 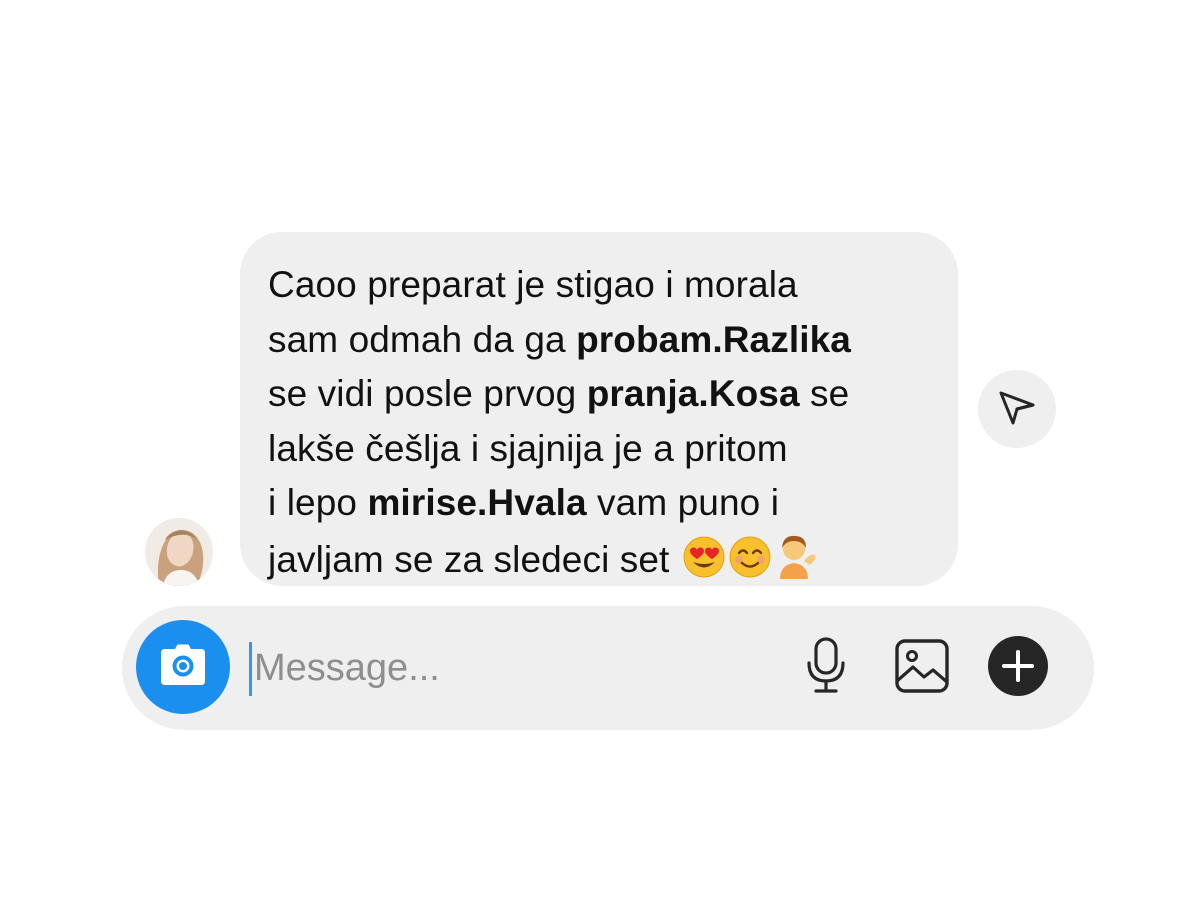 I want to click on share-button, so click(x=1017, y=409).